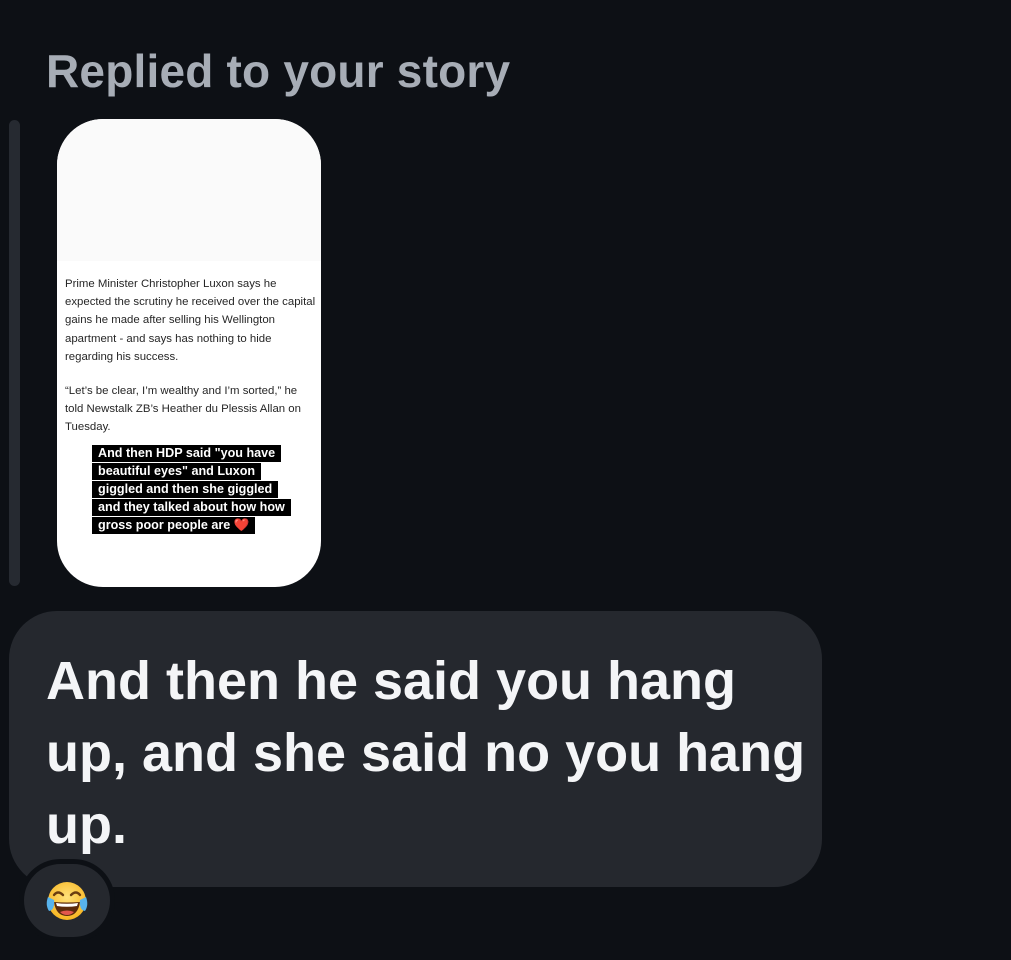 The width and height of the screenshot is (1011, 960). I want to click on reply-context-bar, so click(14, 353).